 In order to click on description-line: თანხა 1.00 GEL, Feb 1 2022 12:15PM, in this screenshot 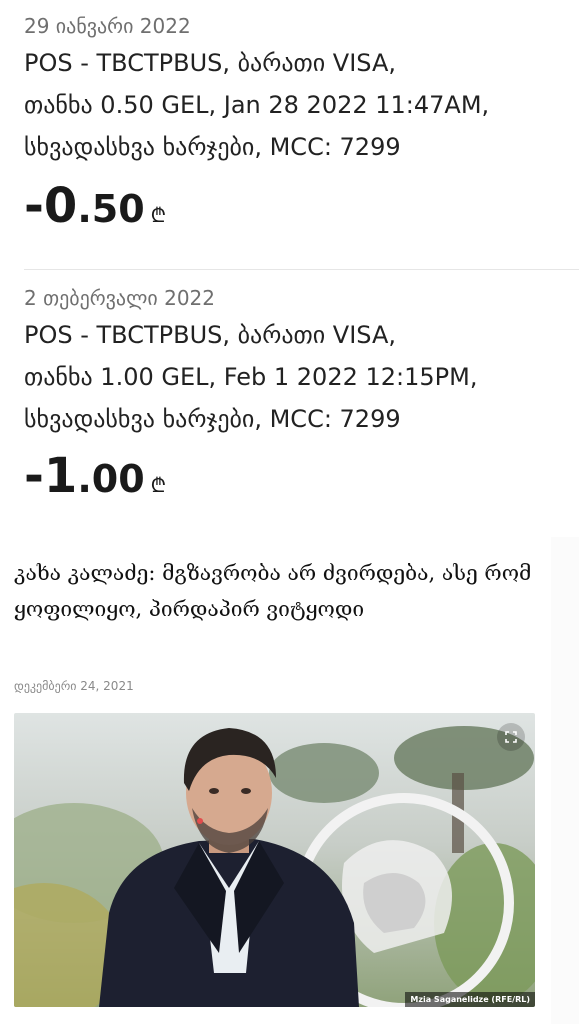, I will do `click(251, 377)`.